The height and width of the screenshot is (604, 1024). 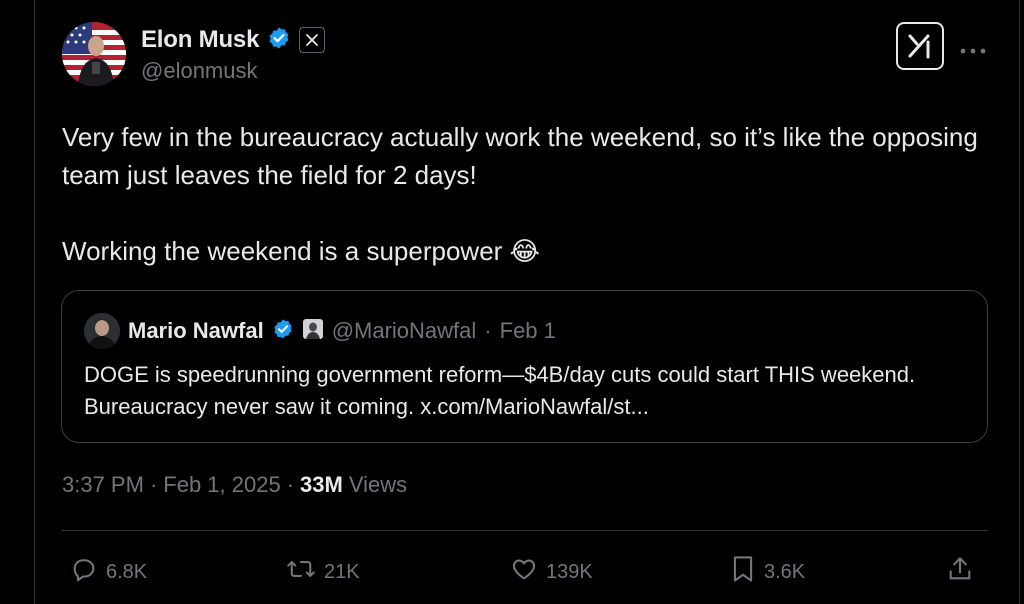 I want to click on bookmark-count: 3.6K, so click(x=785, y=571).